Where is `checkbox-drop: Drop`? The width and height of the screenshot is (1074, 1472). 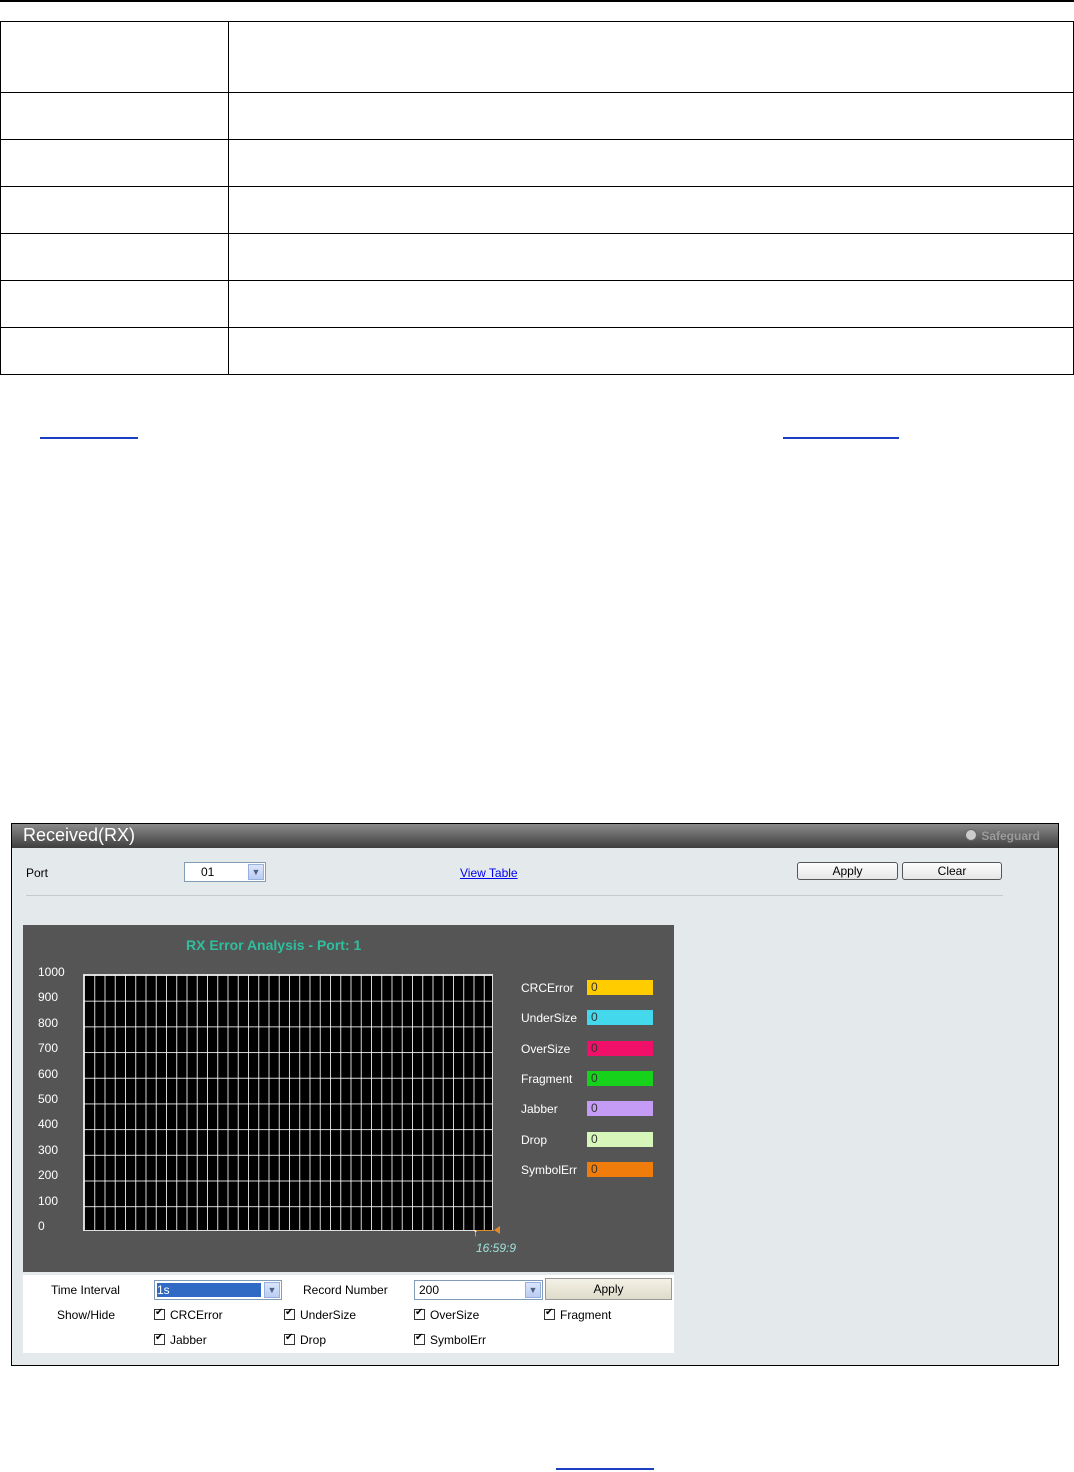
checkbox-drop: Drop is located at coordinates (305, 1339).